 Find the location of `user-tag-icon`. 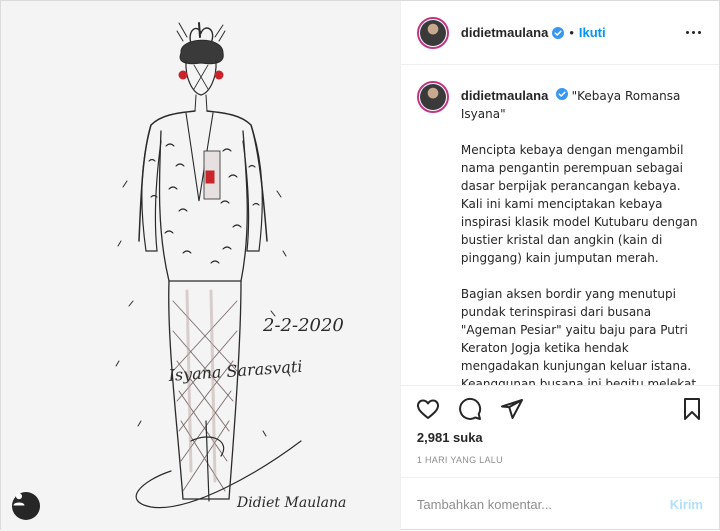

user-tag-icon is located at coordinates (26, 506).